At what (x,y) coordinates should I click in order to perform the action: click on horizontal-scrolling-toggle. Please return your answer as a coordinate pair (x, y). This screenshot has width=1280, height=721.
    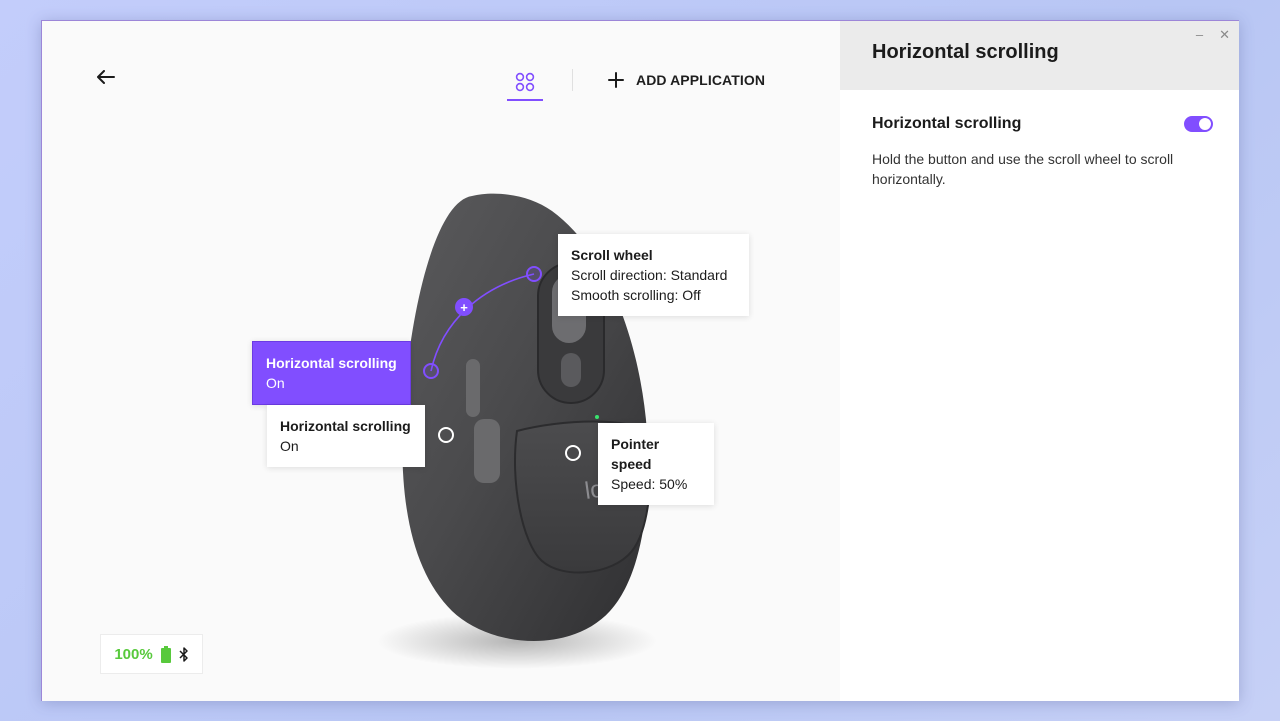
    Looking at the image, I should click on (1198, 124).